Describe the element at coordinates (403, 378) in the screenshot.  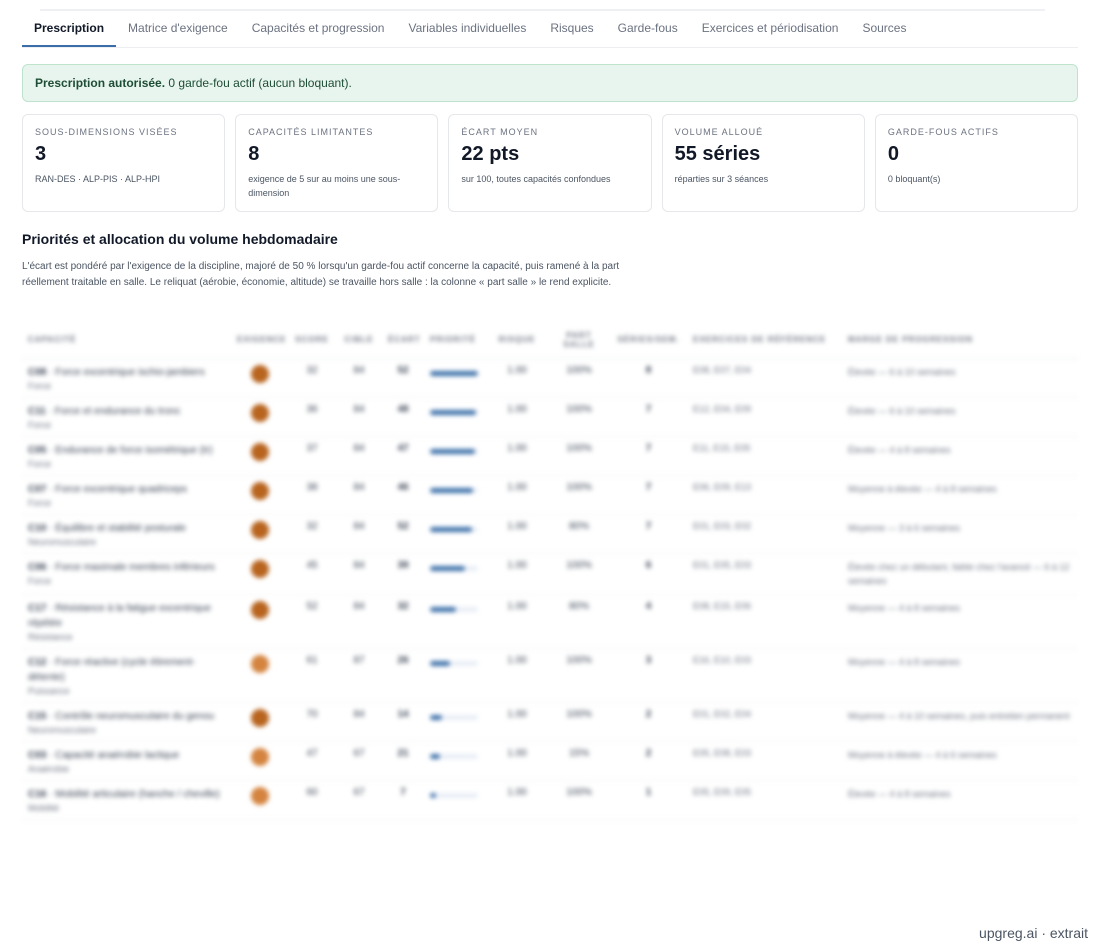
I see `gap-cell: 52` at that location.